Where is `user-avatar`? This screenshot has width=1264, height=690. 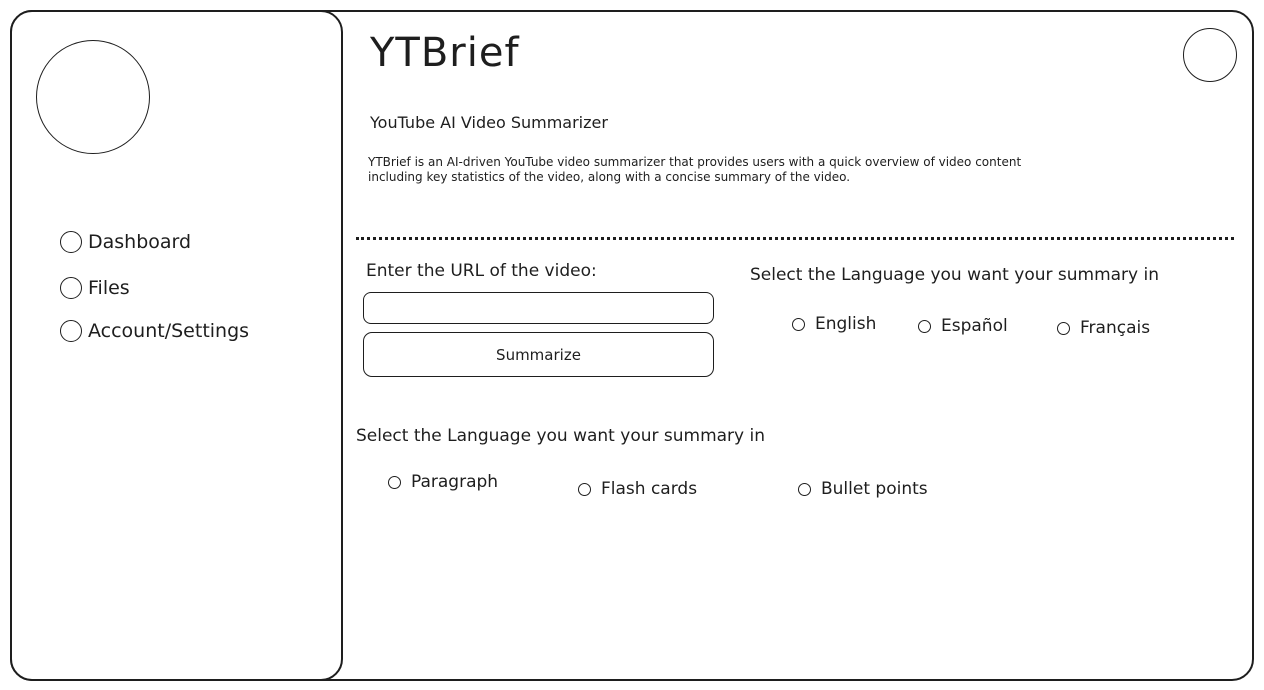
user-avatar is located at coordinates (1210, 55).